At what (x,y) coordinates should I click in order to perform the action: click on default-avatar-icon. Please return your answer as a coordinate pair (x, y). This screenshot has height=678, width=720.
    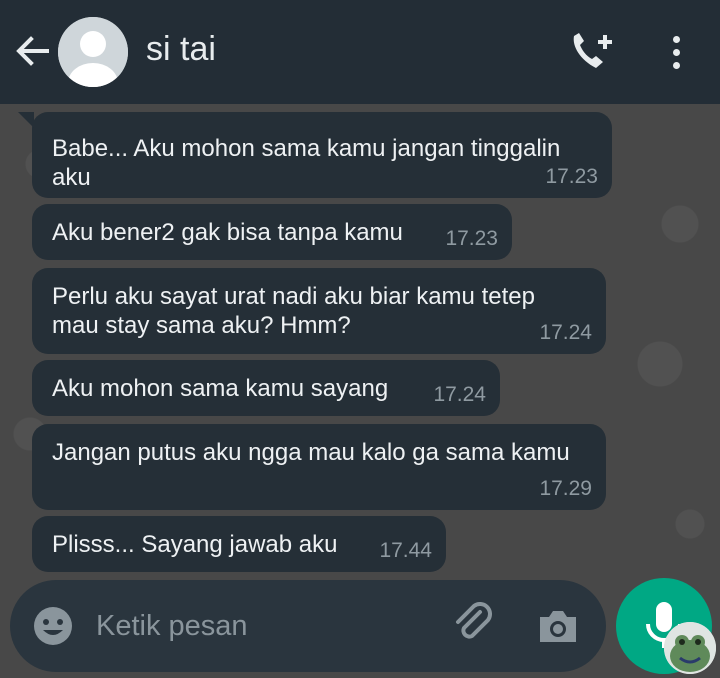
    Looking at the image, I should click on (93, 52).